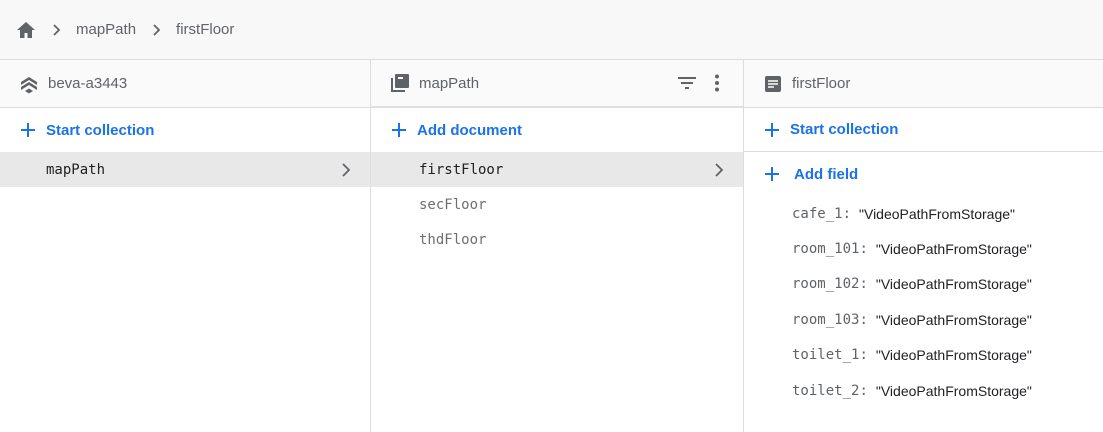 The width and height of the screenshot is (1103, 432). I want to click on list-item-thdfloor: thdFloor, so click(557, 239).